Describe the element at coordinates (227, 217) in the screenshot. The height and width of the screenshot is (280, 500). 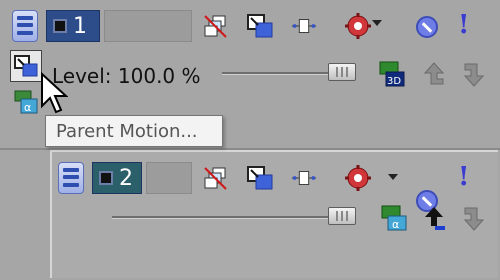
I see `track2-level-slider-track` at that location.